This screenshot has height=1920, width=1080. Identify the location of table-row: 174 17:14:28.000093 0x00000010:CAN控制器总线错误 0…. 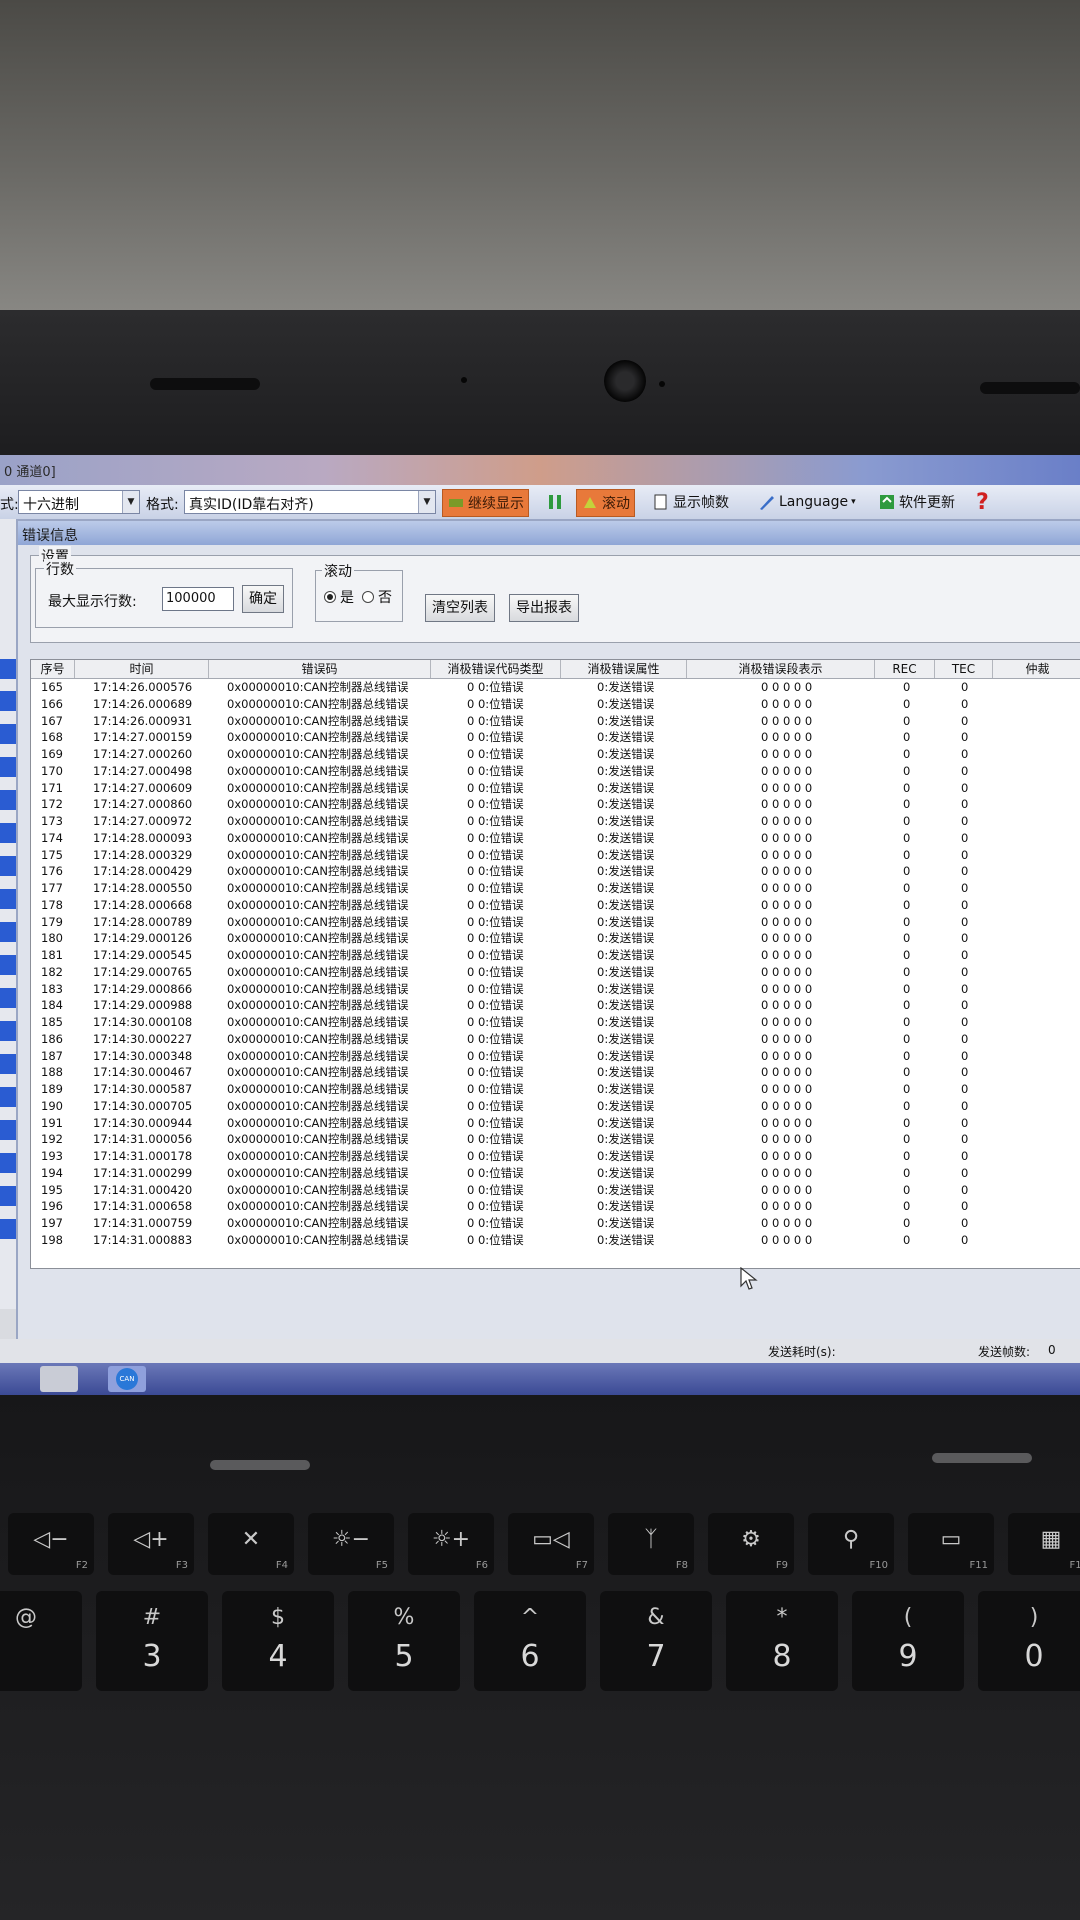
(555, 838).